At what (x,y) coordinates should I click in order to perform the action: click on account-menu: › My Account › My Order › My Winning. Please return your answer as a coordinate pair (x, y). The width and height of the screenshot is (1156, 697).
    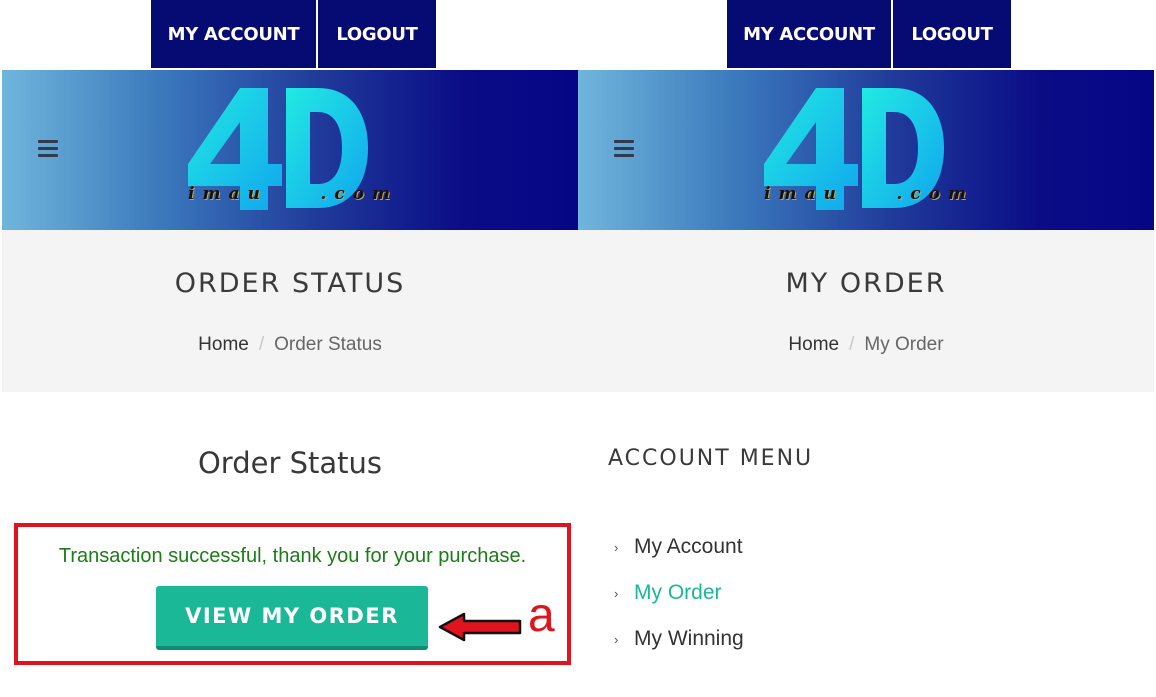
    Looking at the image, I should click on (679, 593).